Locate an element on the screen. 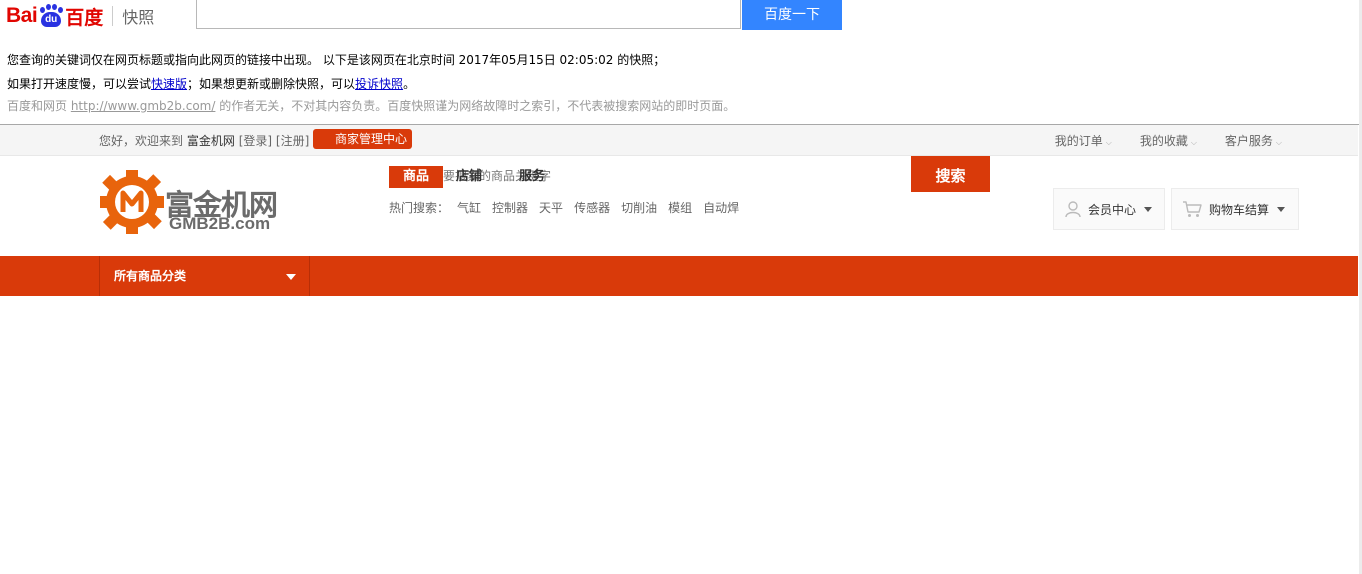 Image resolution: width=1362 pixels, height=574 pixels. disclaimer-prefix: 百度和网页 is located at coordinates (39, 106).